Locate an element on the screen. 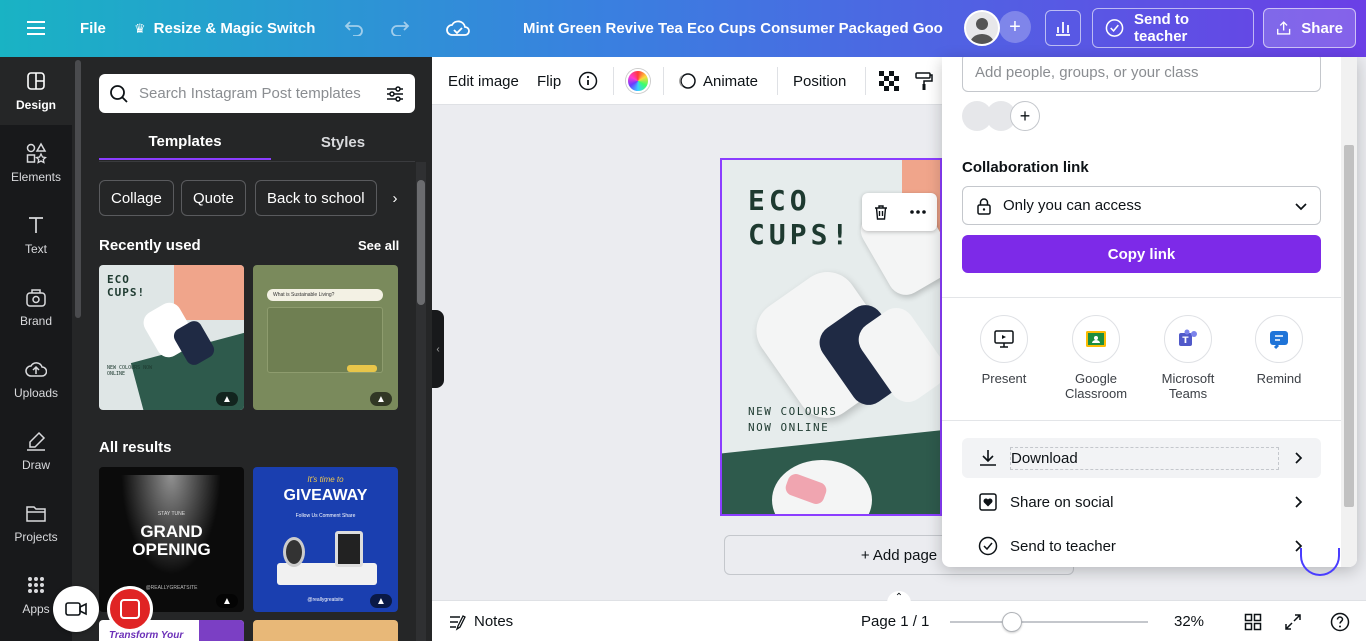 This screenshot has width=1366, height=641. design-subtitle: NEW COLOURS NOW ONLINE is located at coordinates (792, 420).